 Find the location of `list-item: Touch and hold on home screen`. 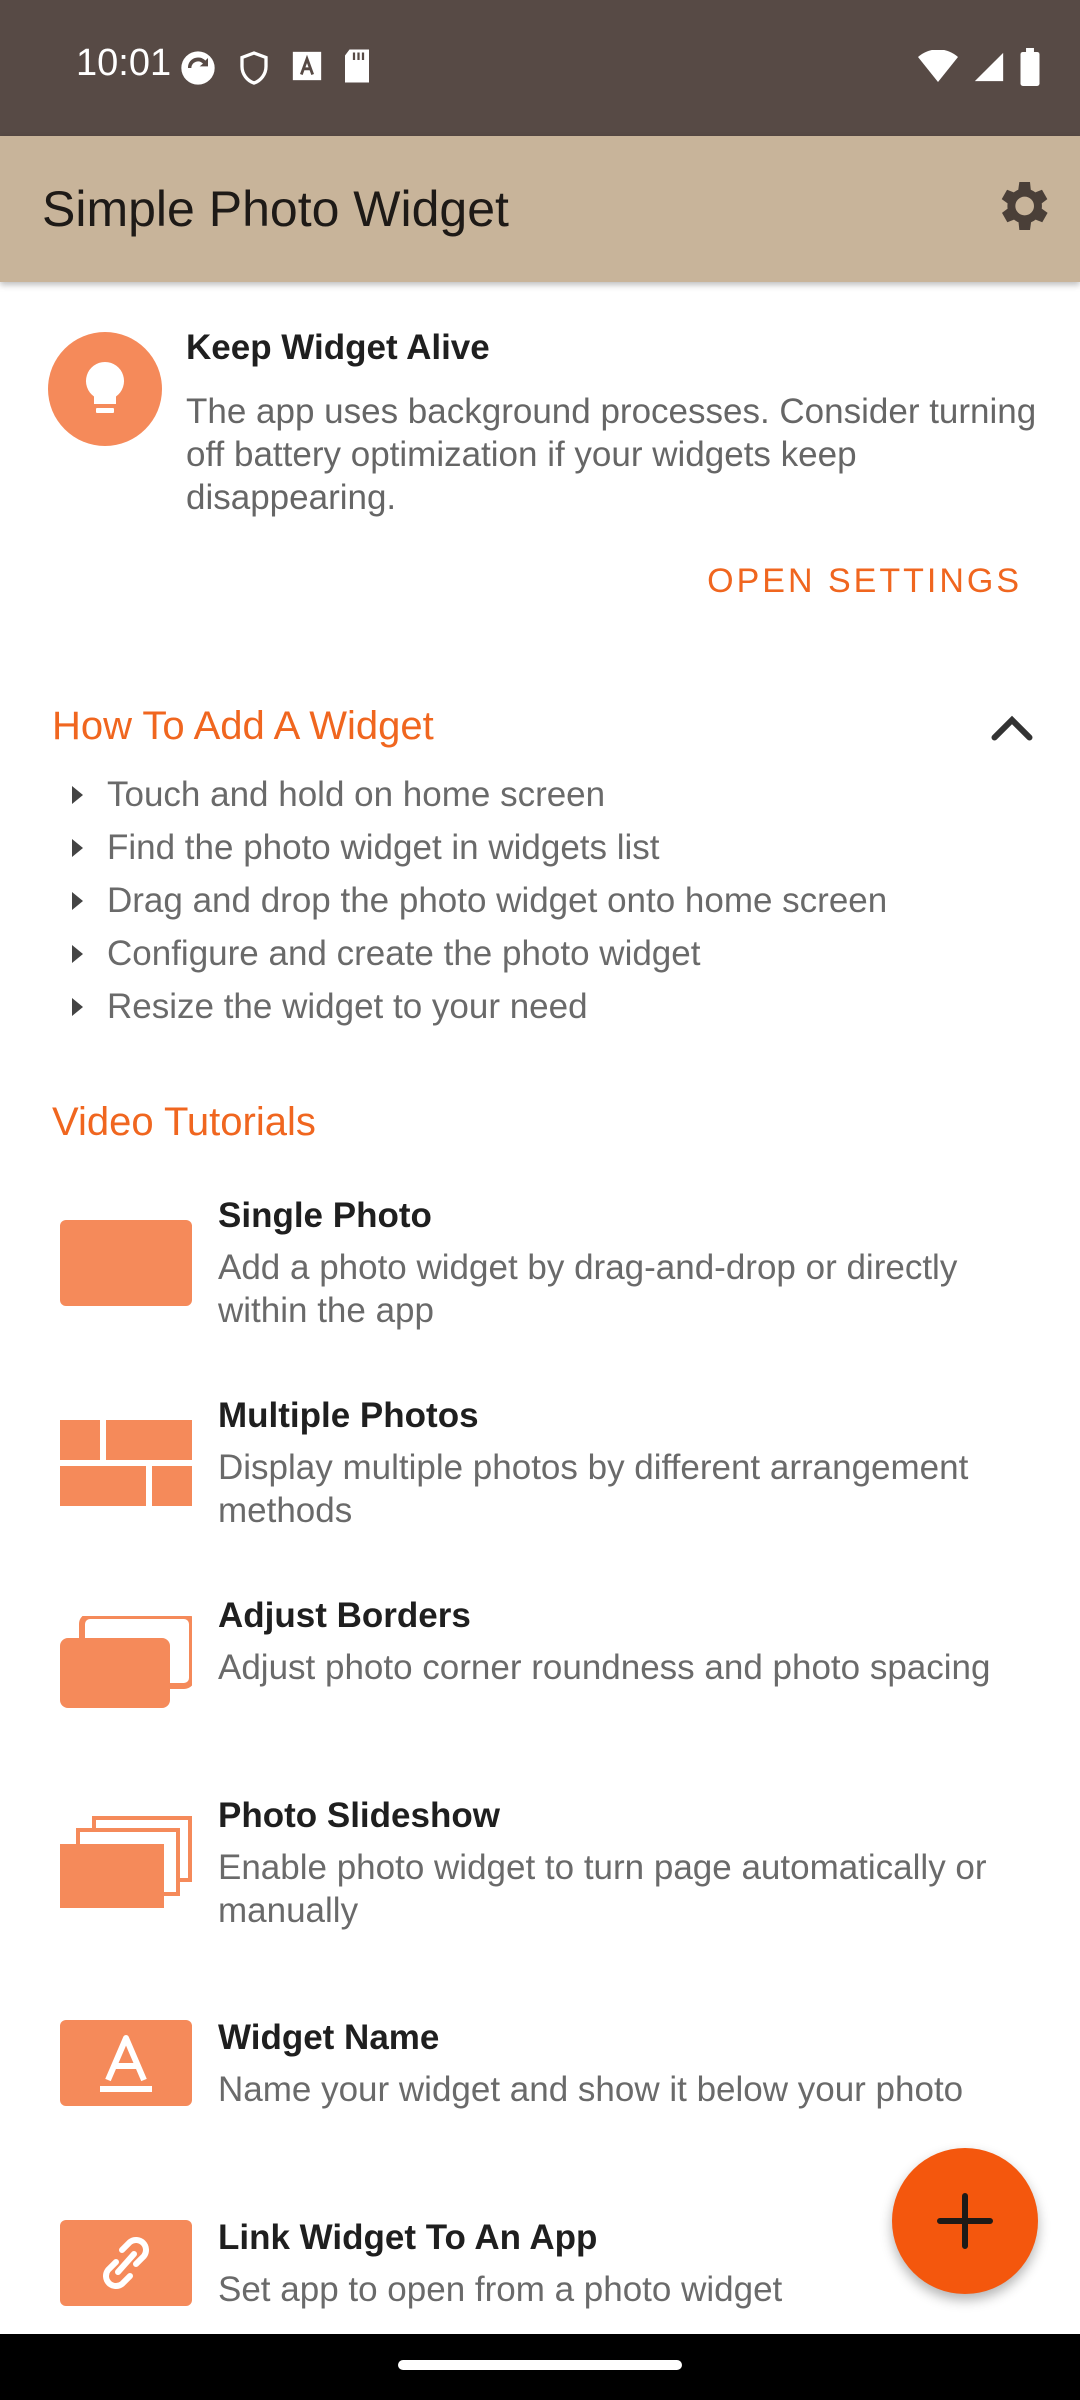

list-item: Touch and hold on home screen is located at coordinates (560, 794).